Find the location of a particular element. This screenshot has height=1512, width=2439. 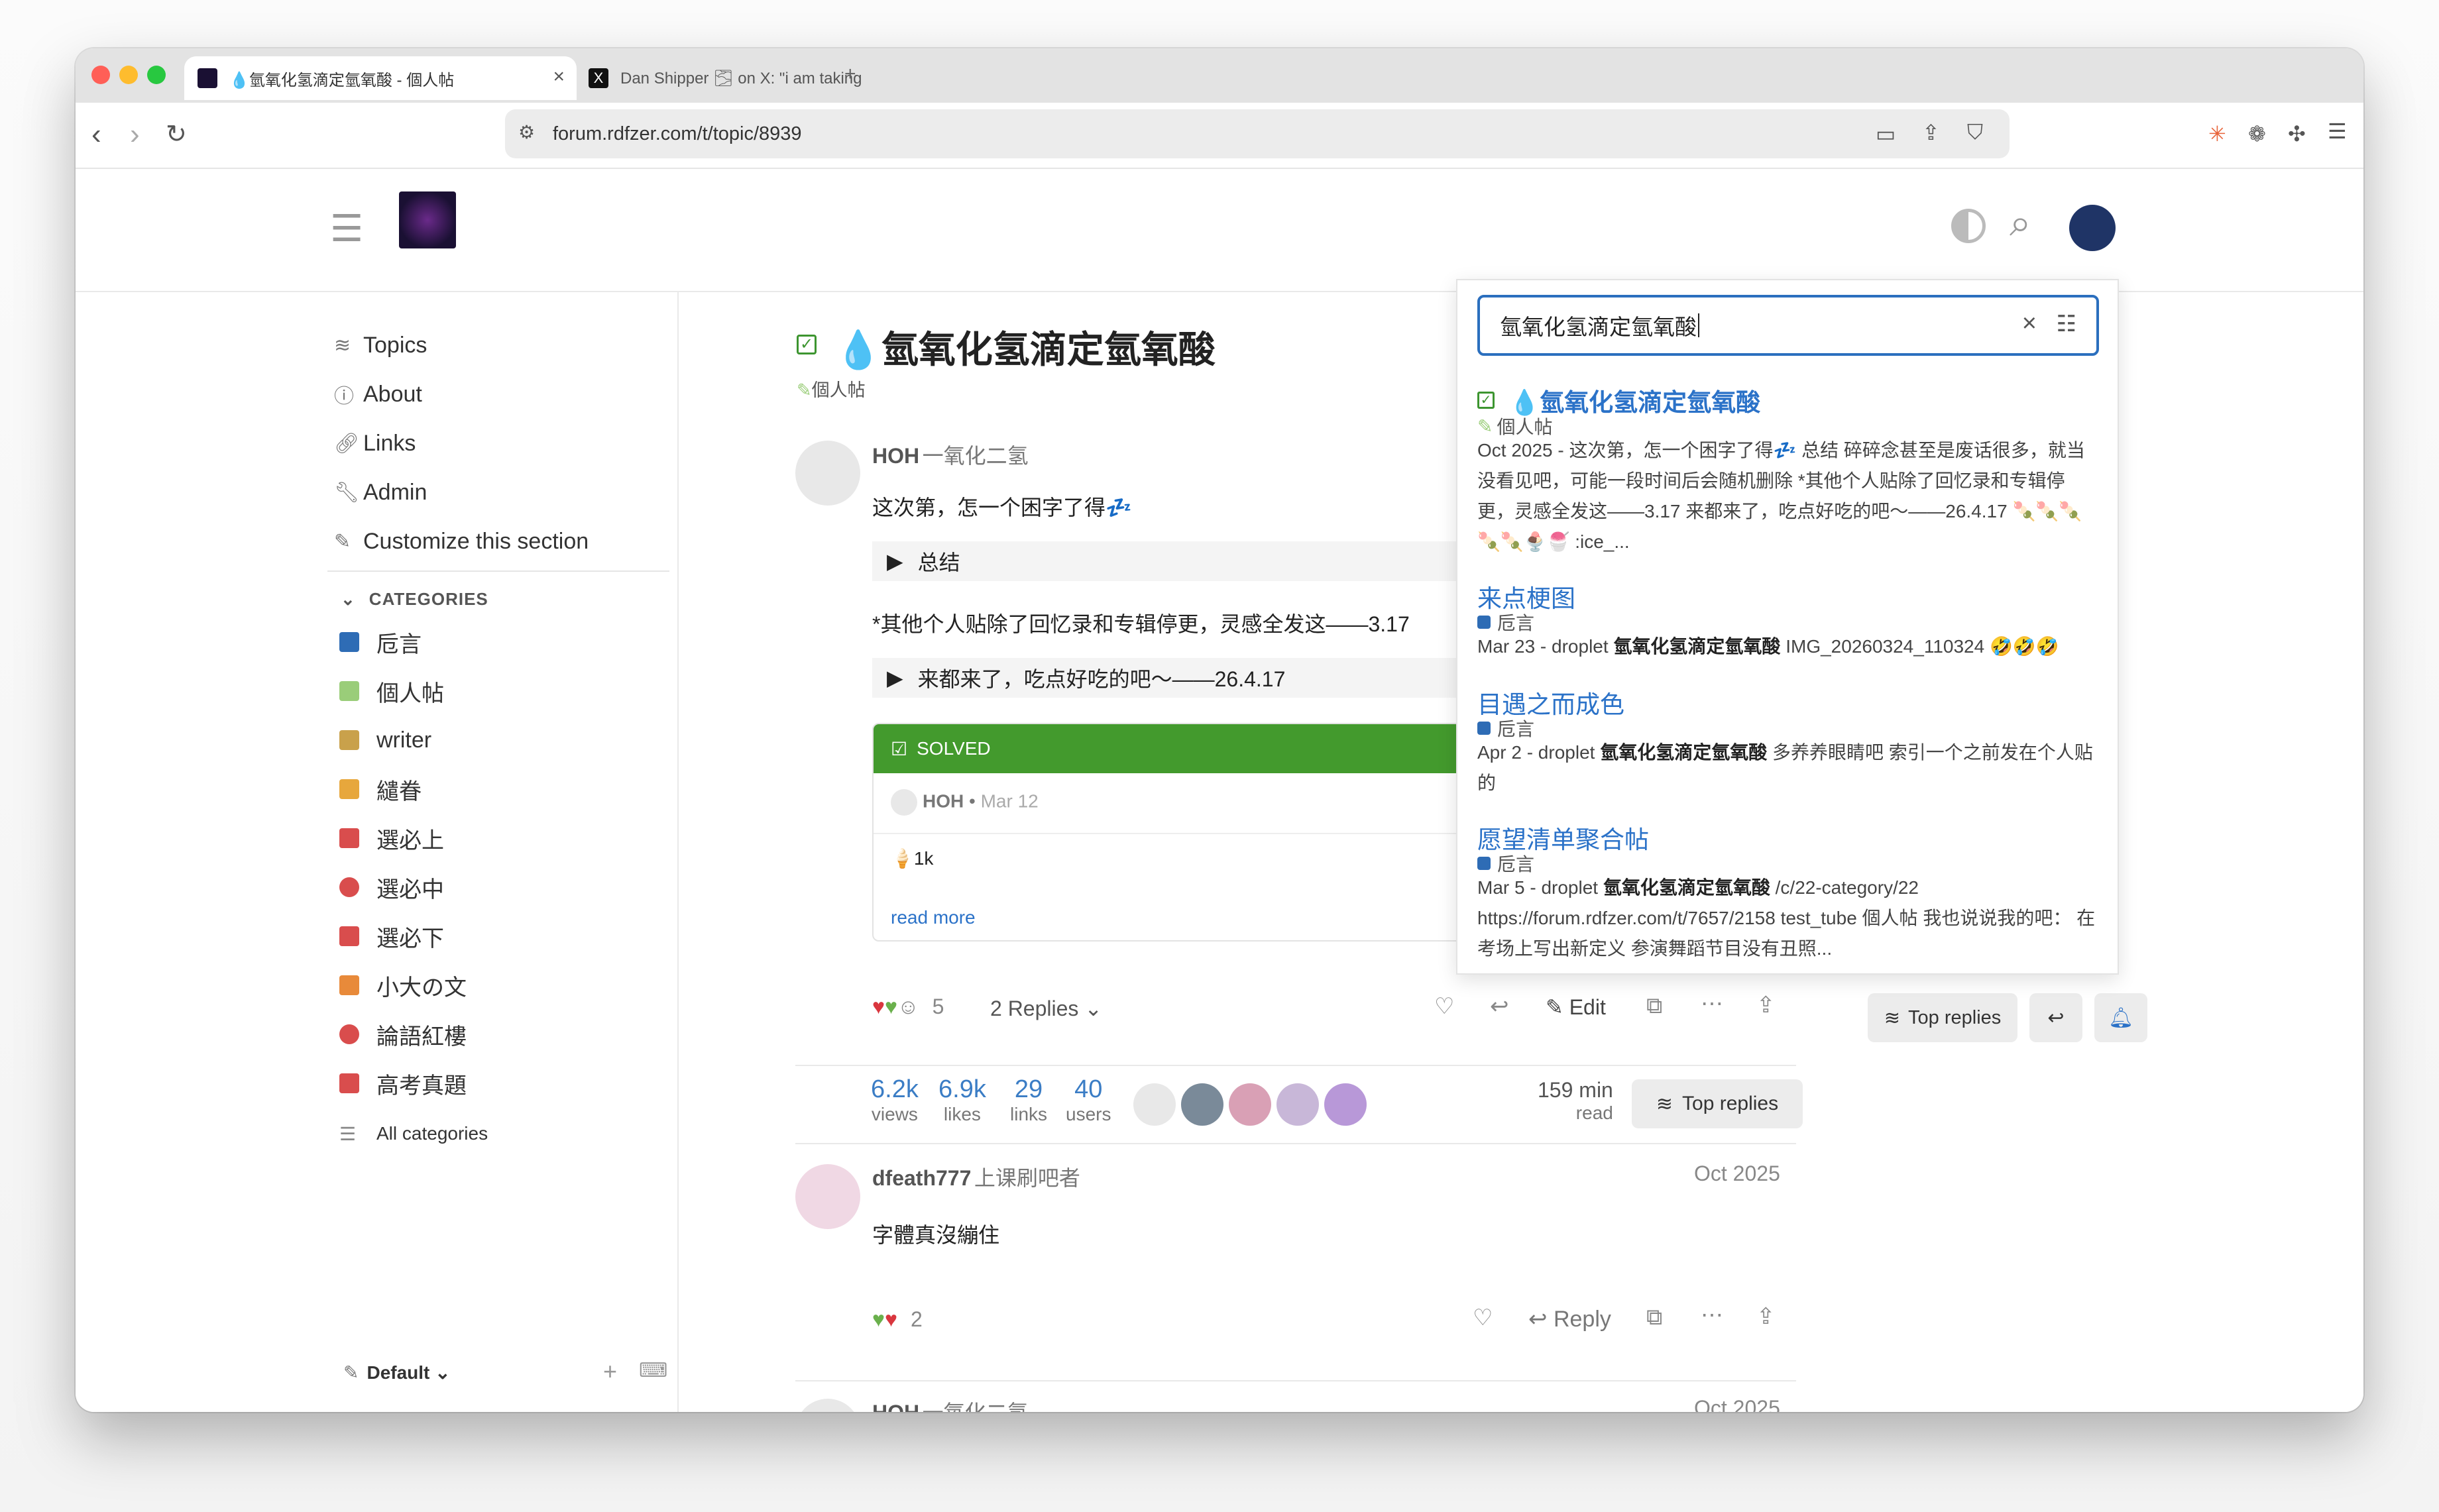

sidebar-item-admin: 🔧︎ Admin is located at coordinates (380, 492).